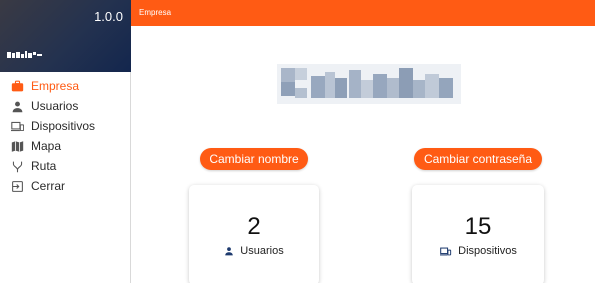 The width and height of the screenshot is (595, 283). I want to click on devices-stat-card: 15 Dispositivos, so click(478, 234).